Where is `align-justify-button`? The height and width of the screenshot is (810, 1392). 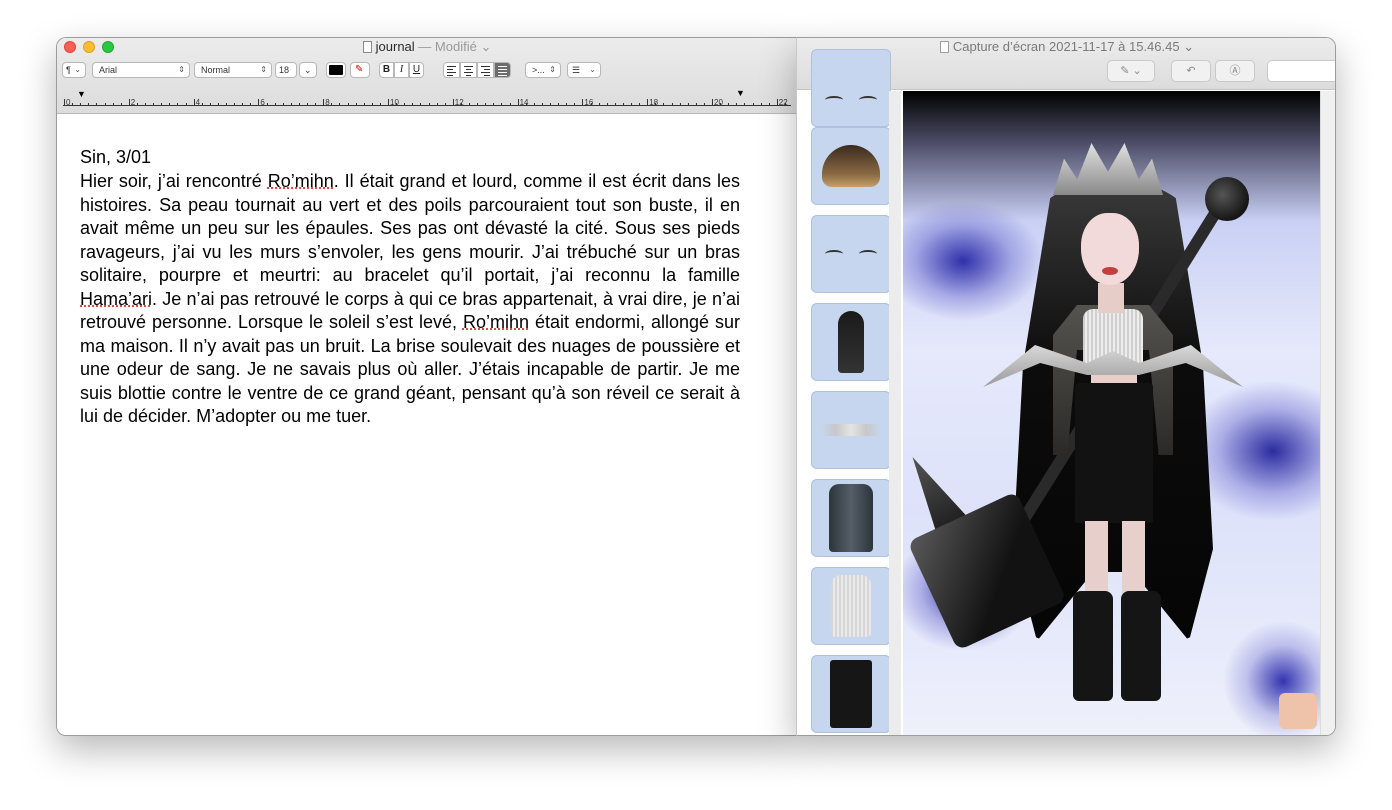
align-justify-button is located at coordinates (502, 70).